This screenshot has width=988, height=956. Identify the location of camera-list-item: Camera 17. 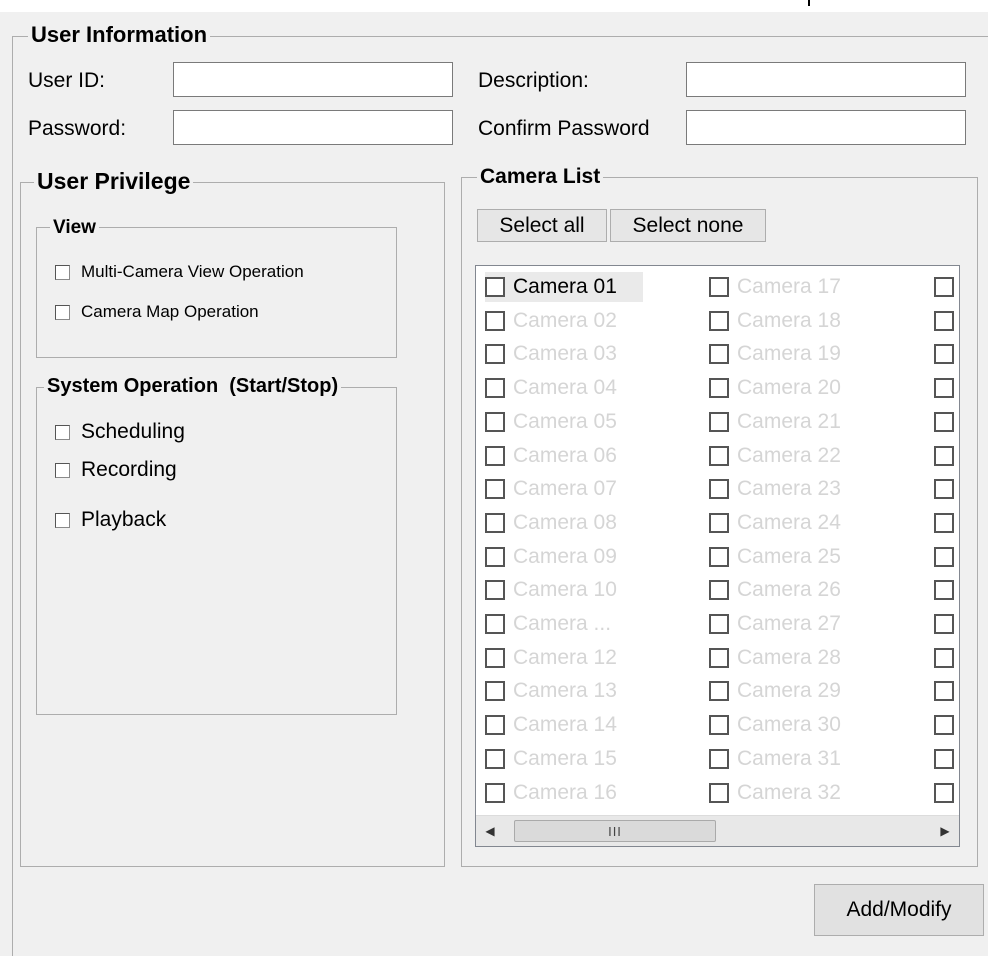
(789, 287).